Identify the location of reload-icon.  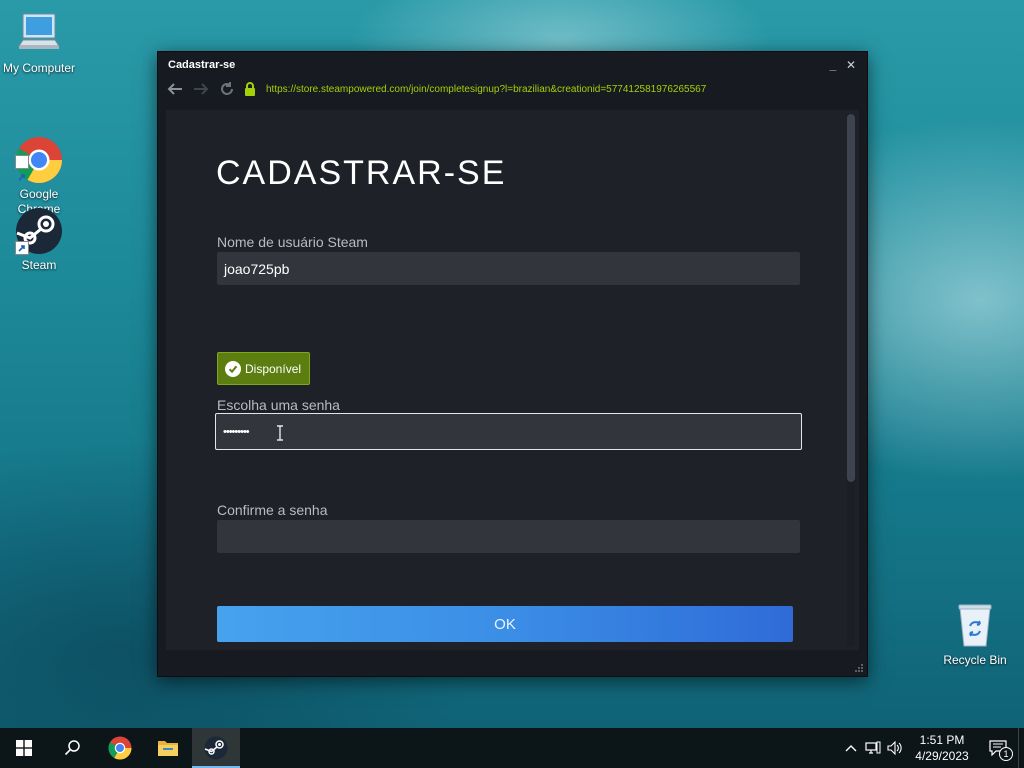
(227, 89).